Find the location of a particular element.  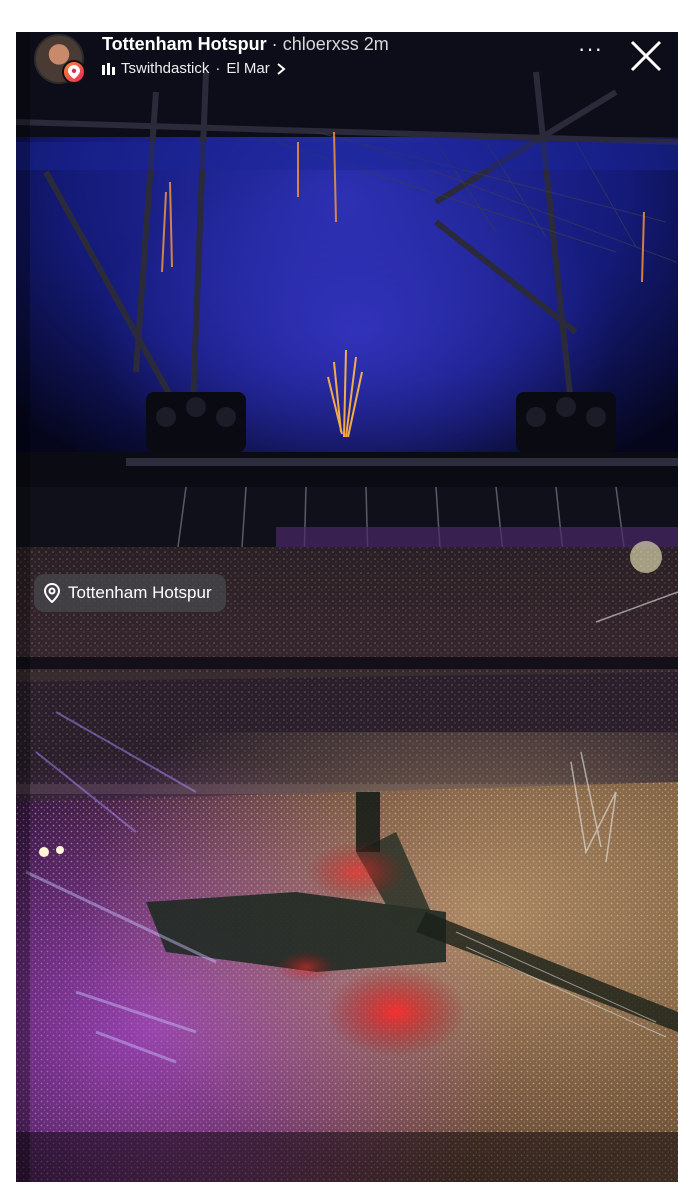

chevron-right-icon is located at coordinates (281, 68).